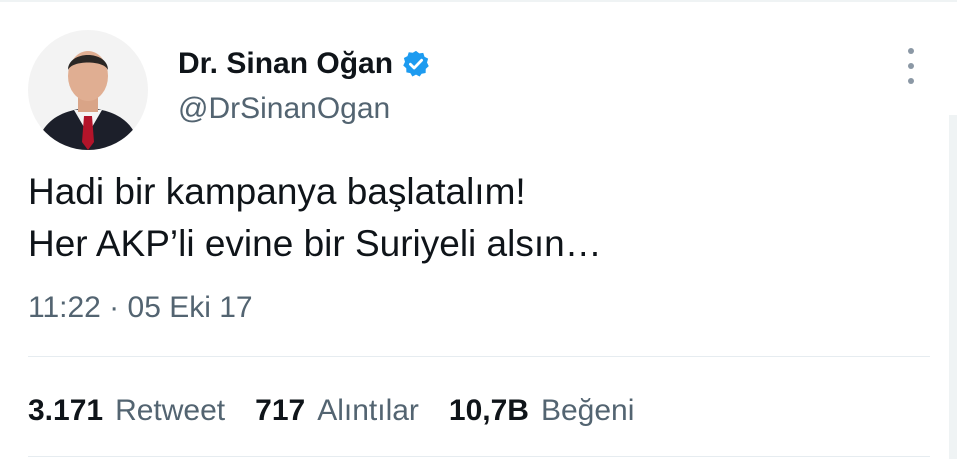 The width and height of the screenshot is (957, 459). What do you see at coordinates (911, 66) in the screenshot?
I see `more-options-icon` at bounding box center [911, 66].